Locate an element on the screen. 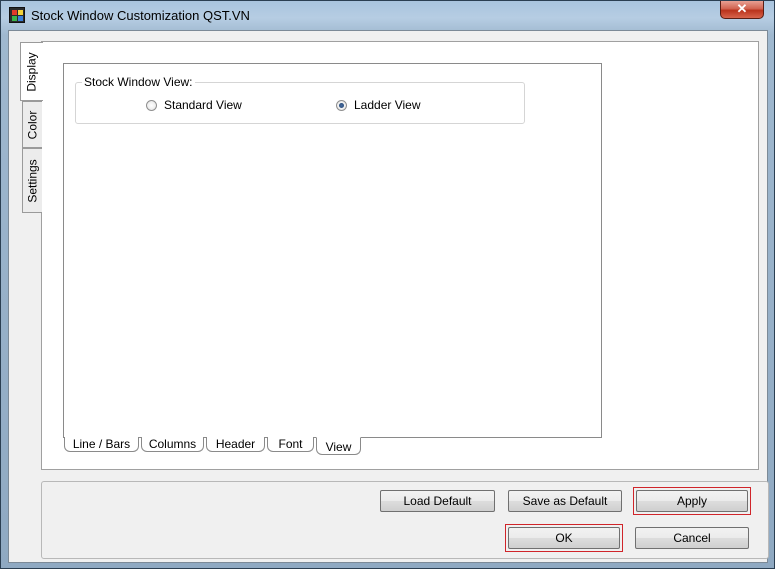 This screenshot has height=569, width=775. tab-line-bars: Line / Bars is located at coordinates (101, 444).